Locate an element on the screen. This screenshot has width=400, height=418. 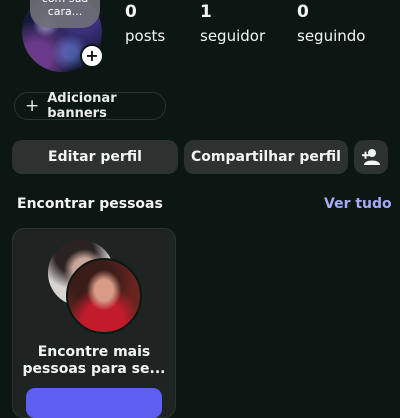
share-profile-button: Compartilhar perfil is located at coordinates (266, 157).